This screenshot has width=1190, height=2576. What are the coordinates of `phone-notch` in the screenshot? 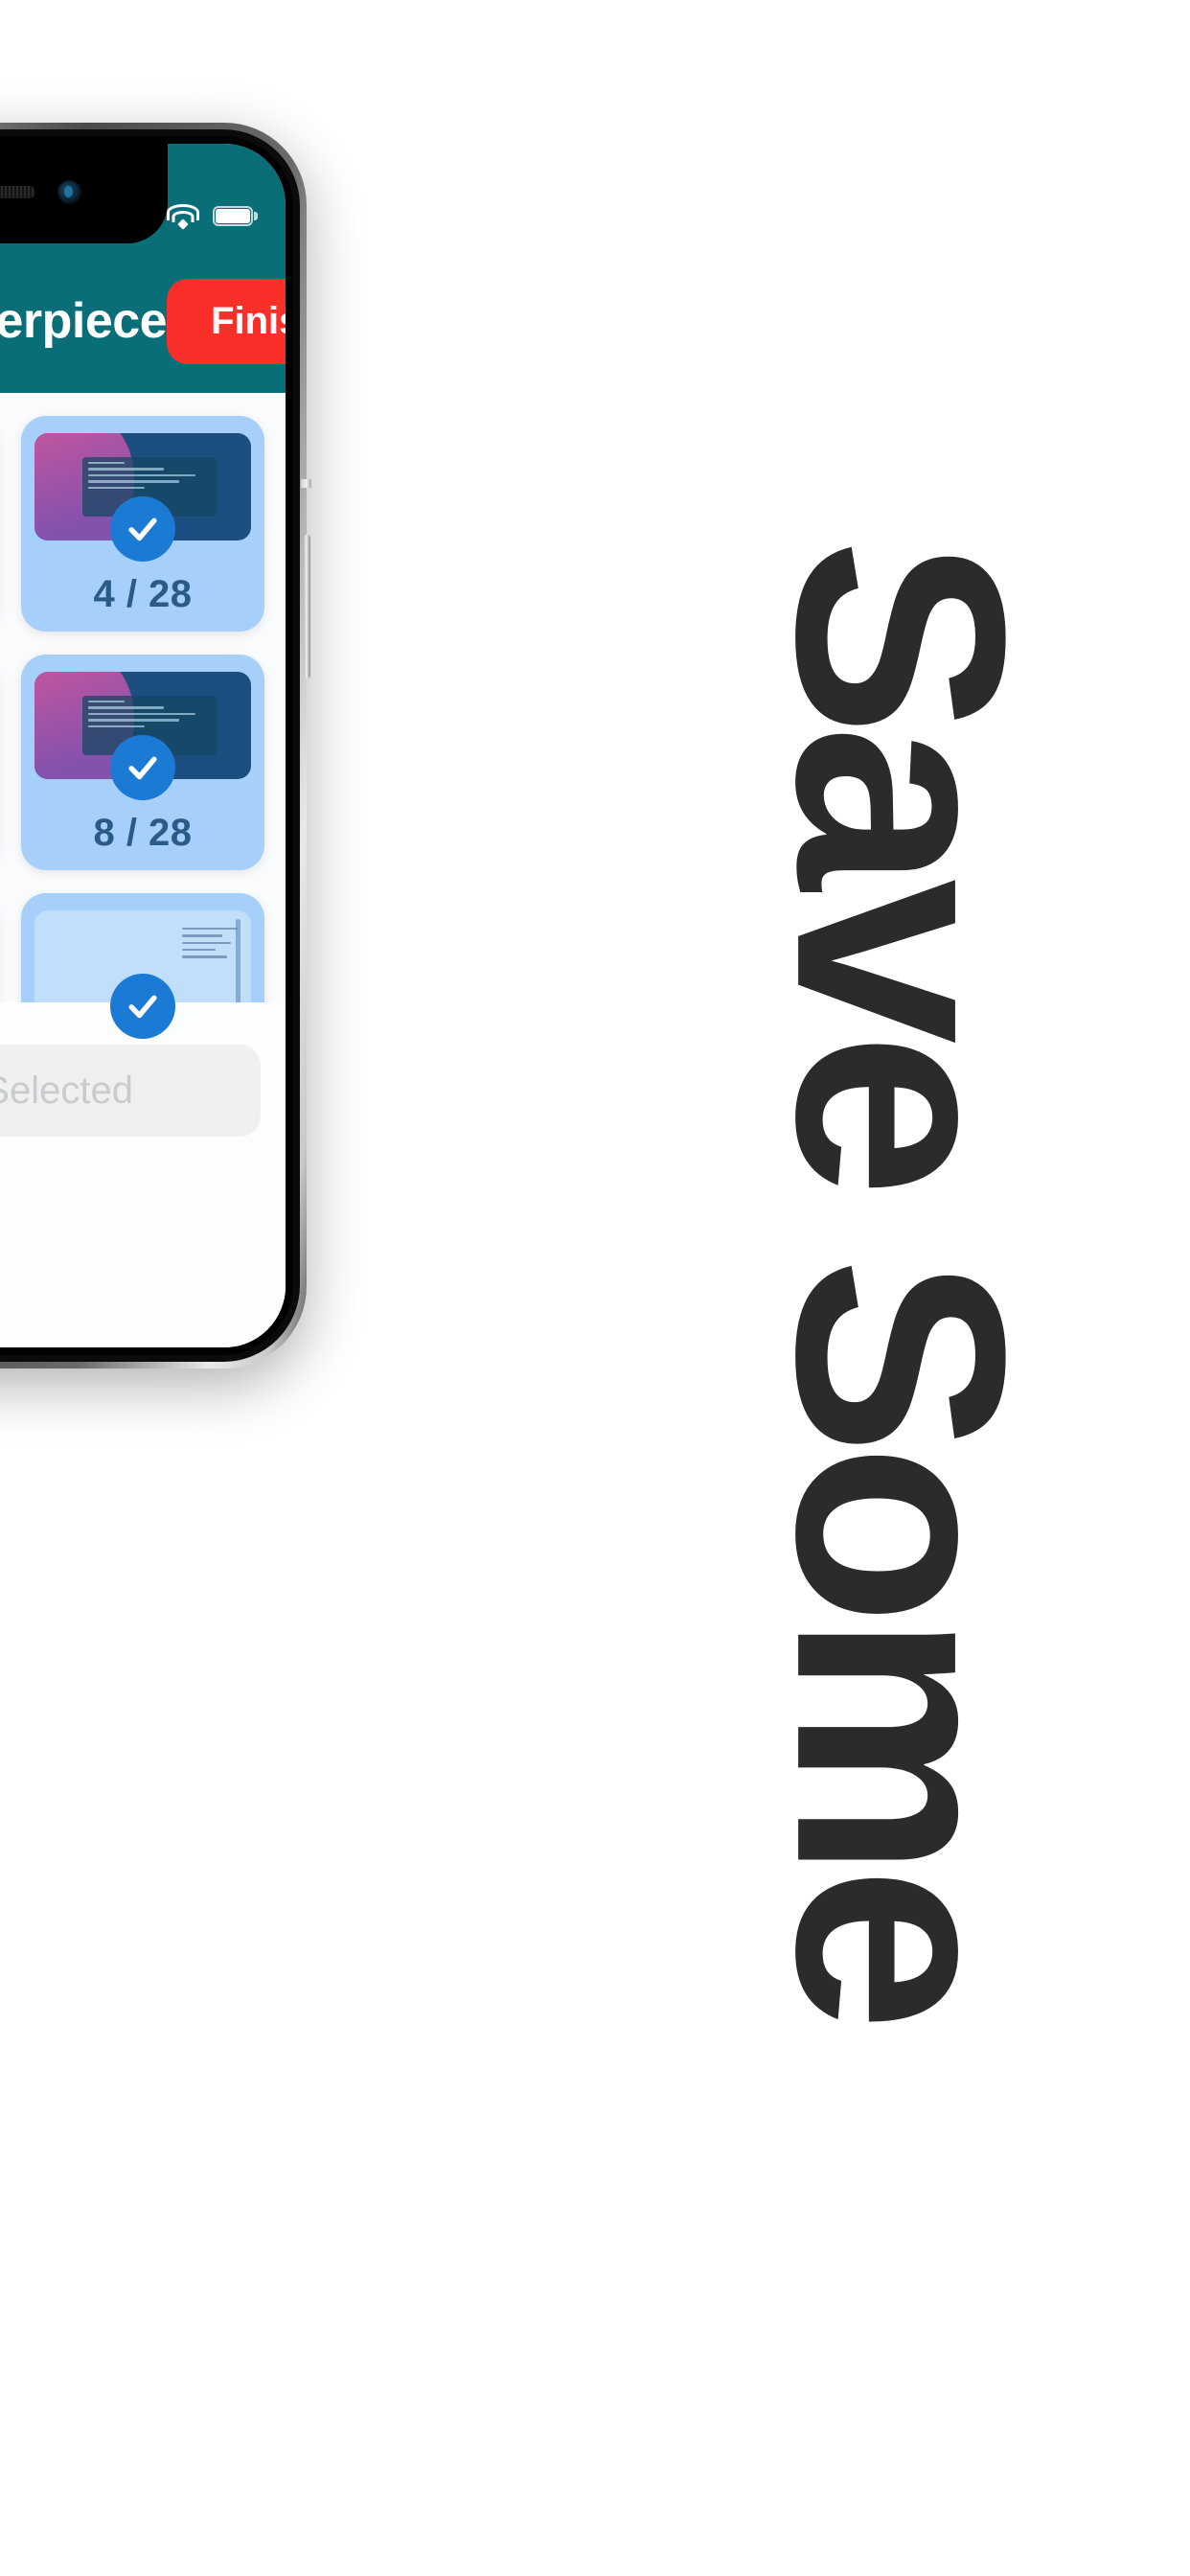 It's located at (84, 193).